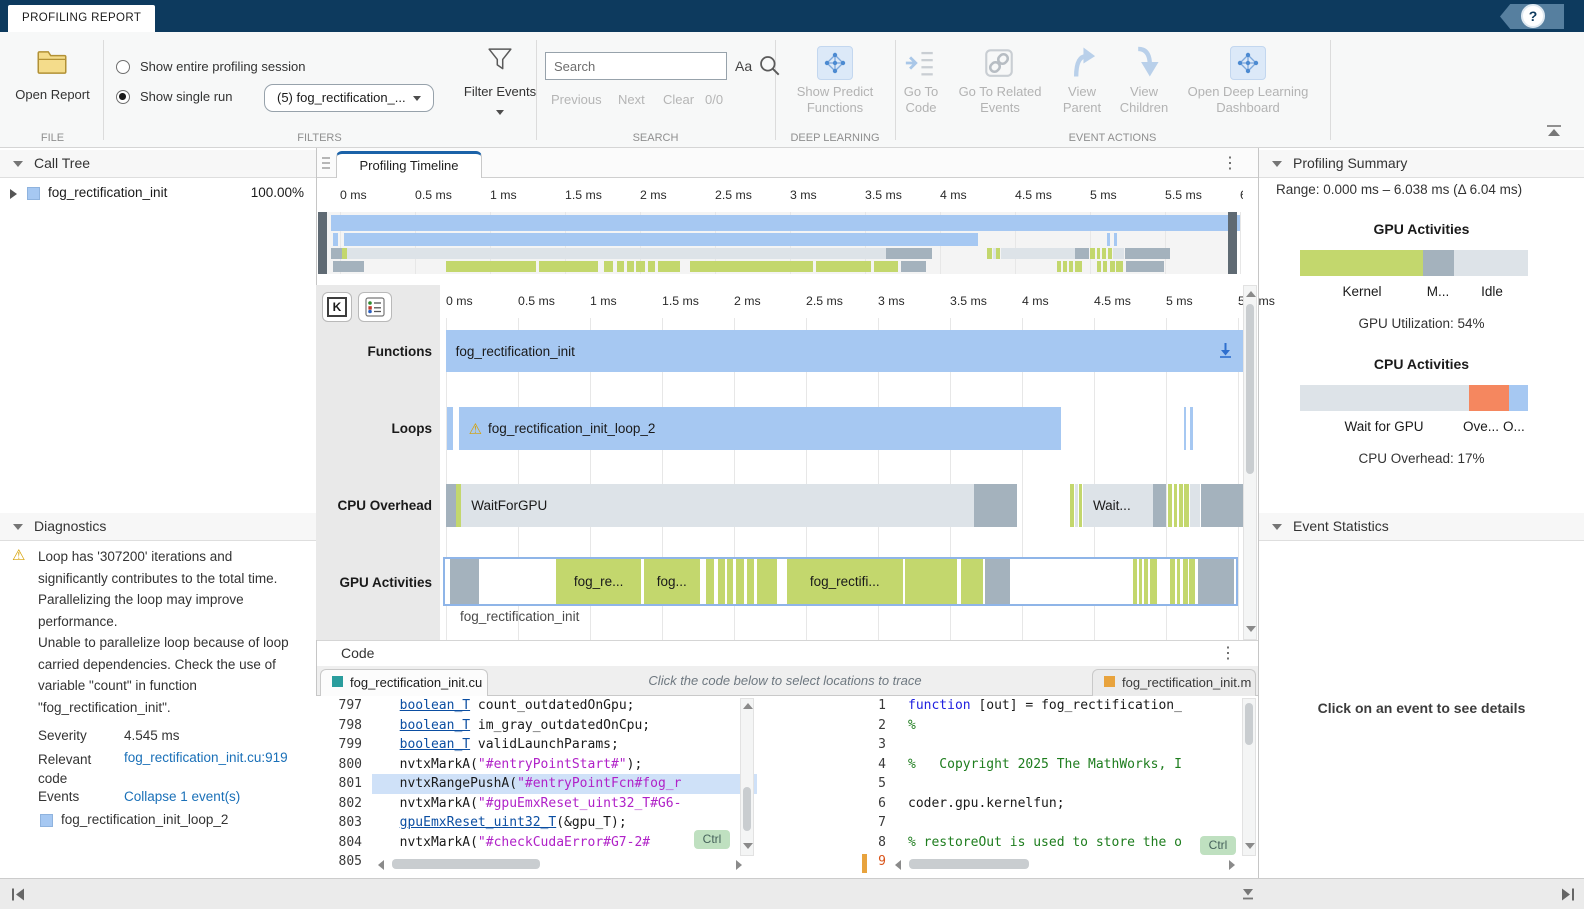  I want to click on call-tree-header: Call Tree, so click(158, 164).